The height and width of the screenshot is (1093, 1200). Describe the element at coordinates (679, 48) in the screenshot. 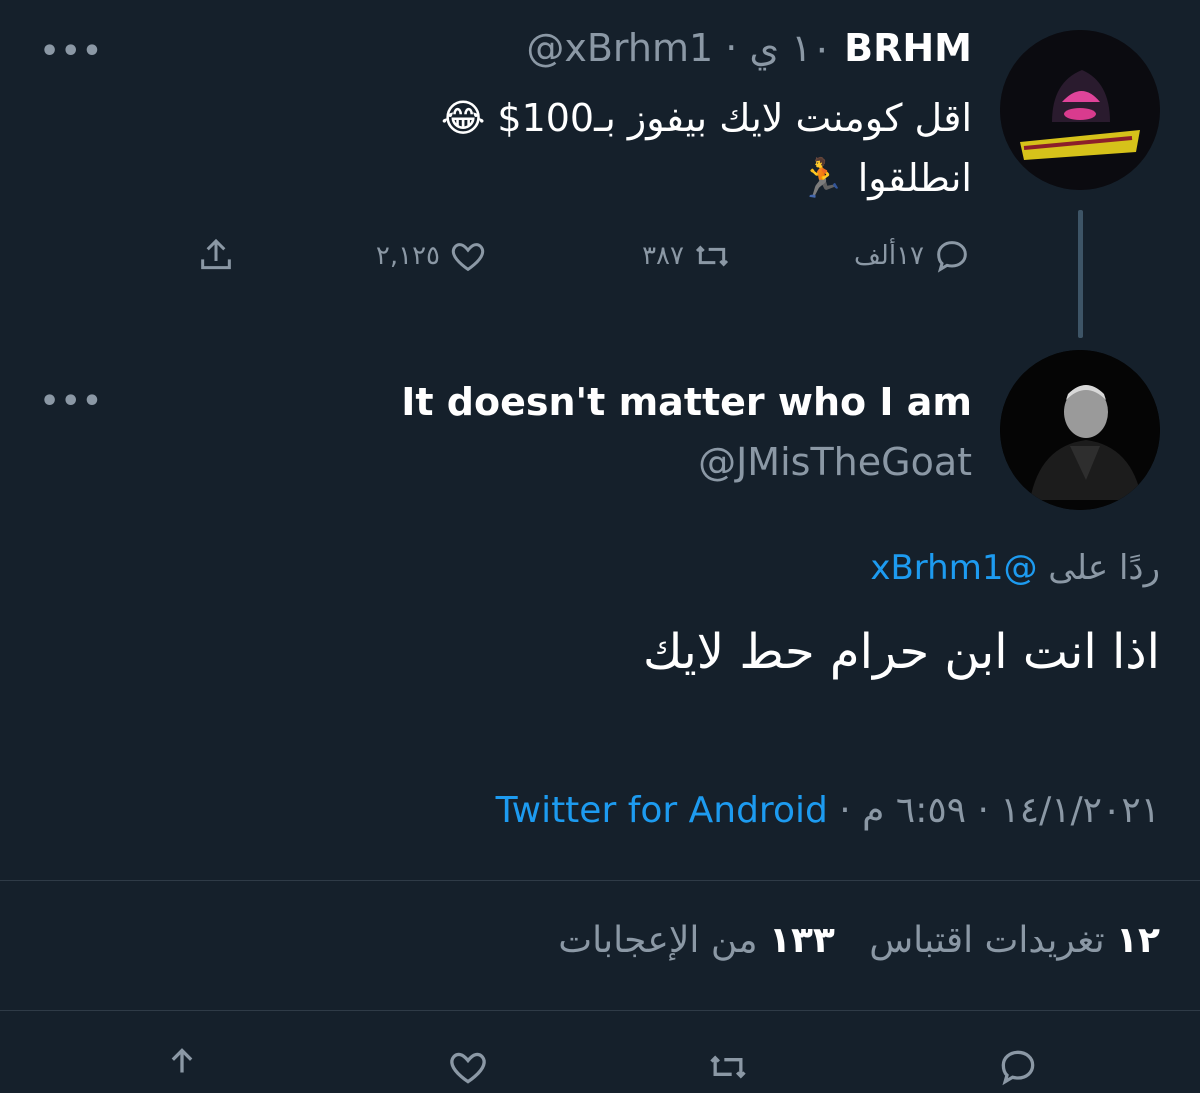

I see `handle-time: @xBrhm1 · ١٠ ي` at that location.